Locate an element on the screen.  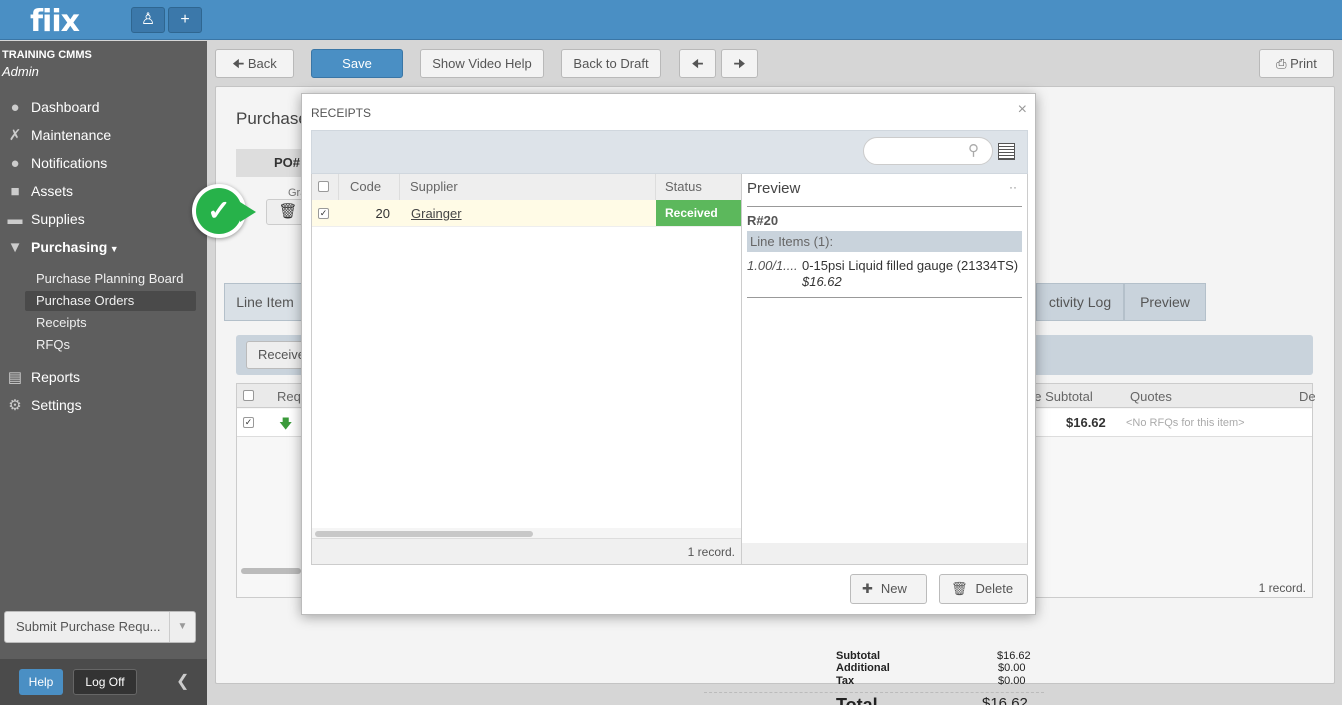
preview-title: Preview is located at coordinates (774, 188).